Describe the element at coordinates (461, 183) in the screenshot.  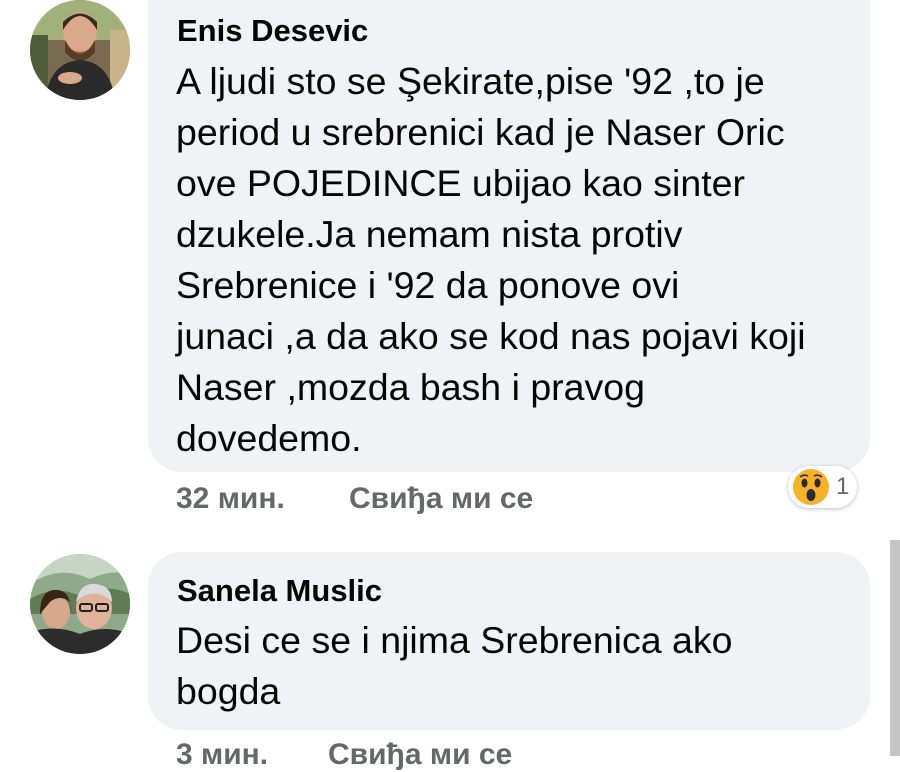
I see `comment-text-line: ove POJEDINCE ubijao kao sinter` at that location.